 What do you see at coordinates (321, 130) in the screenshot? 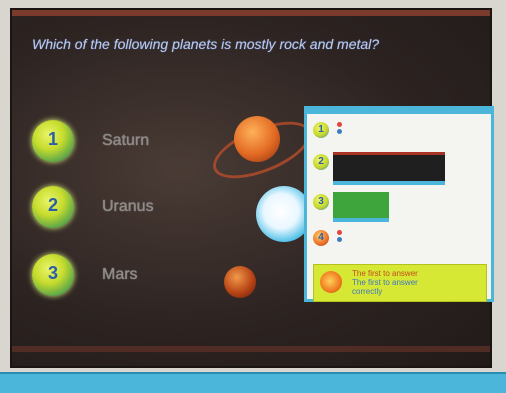
I see `response-number-badge: 1` at bounding box center [321, 130].